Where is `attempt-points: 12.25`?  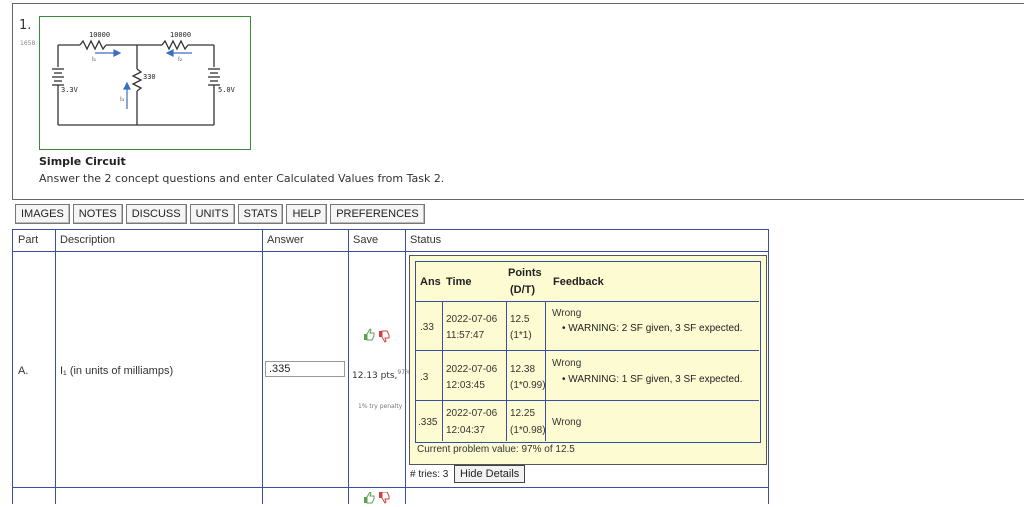
attempt-points: 12.25 is located at coordinates (523, 413).